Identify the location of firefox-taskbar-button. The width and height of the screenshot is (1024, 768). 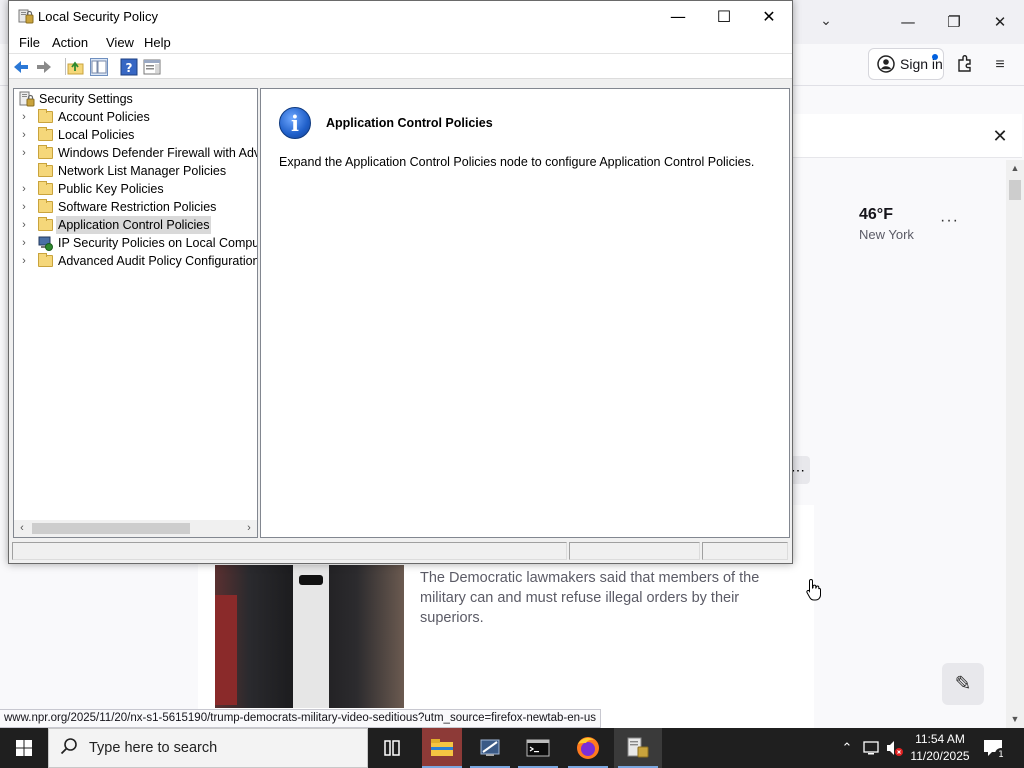
(588, 748).